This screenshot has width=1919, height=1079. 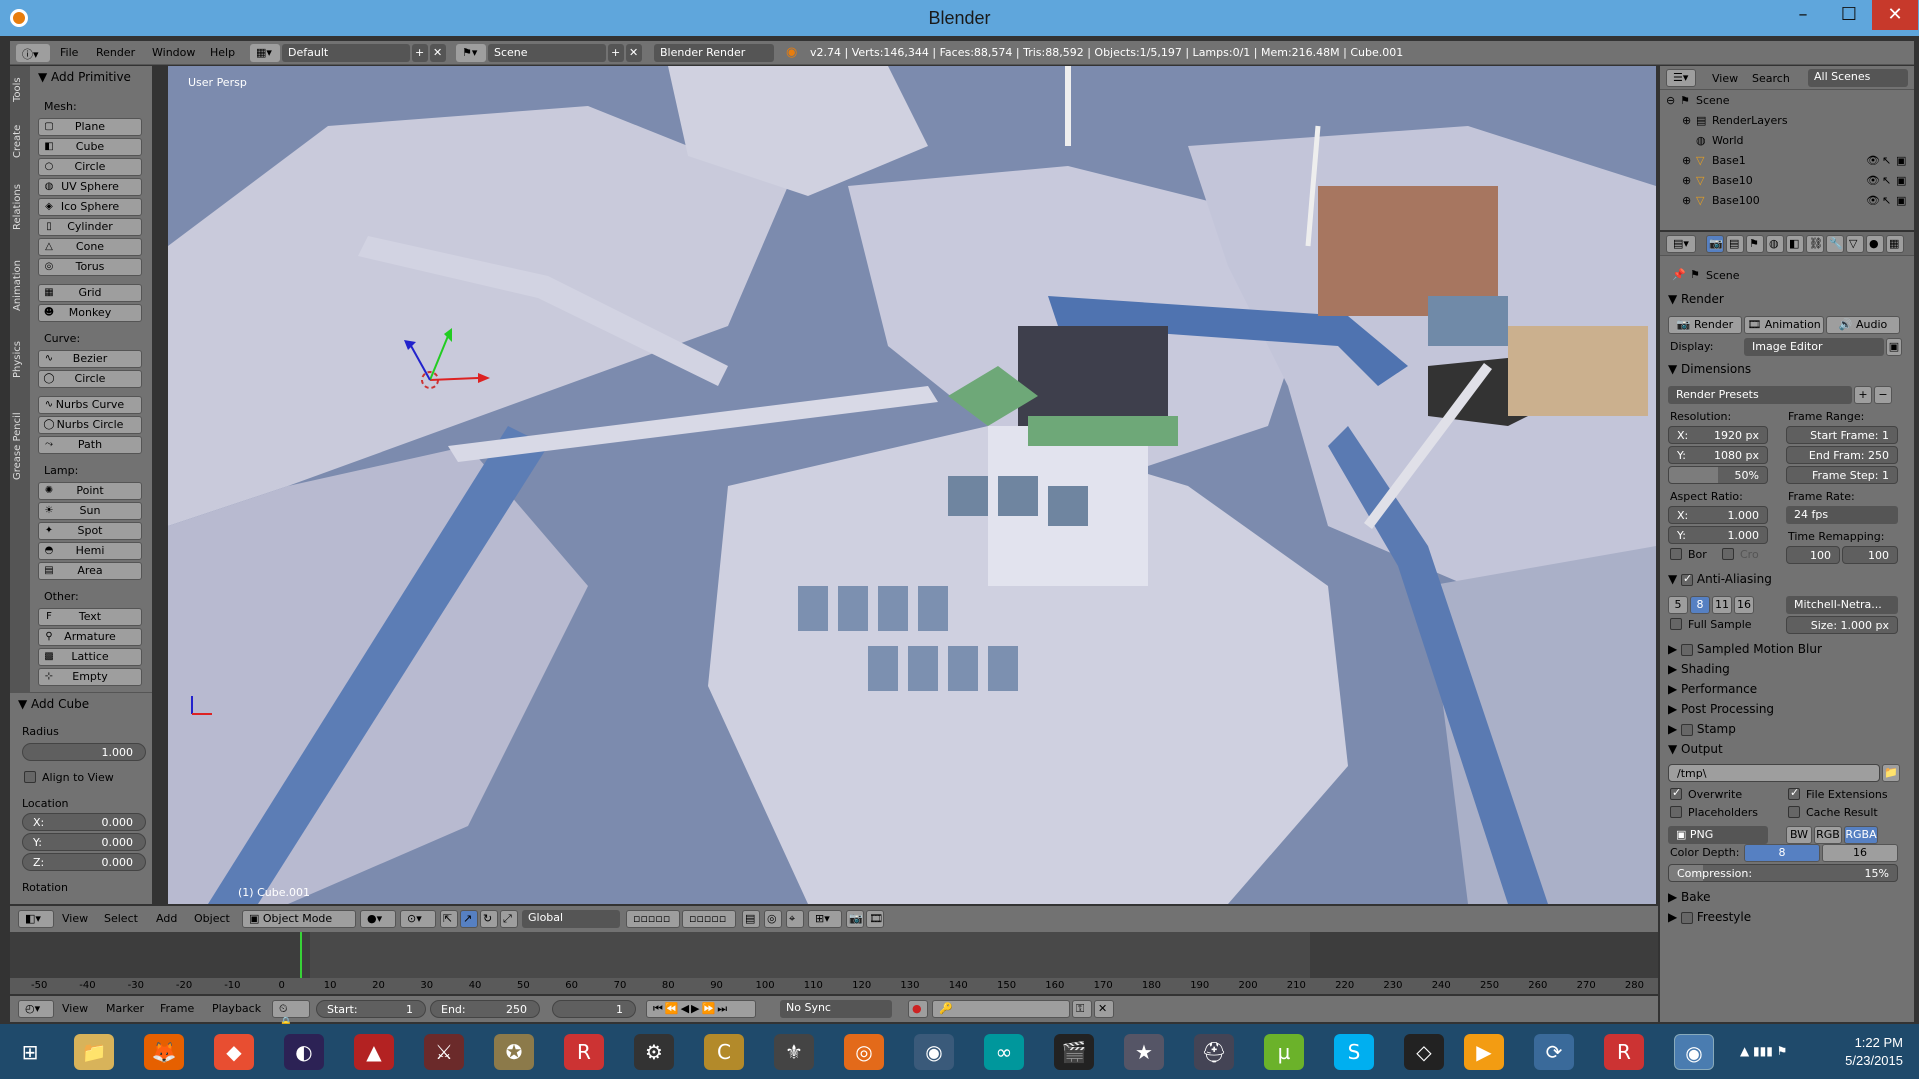 I want to click on add-empty-button: ⊹ Empty, so click(x=90, y=677).